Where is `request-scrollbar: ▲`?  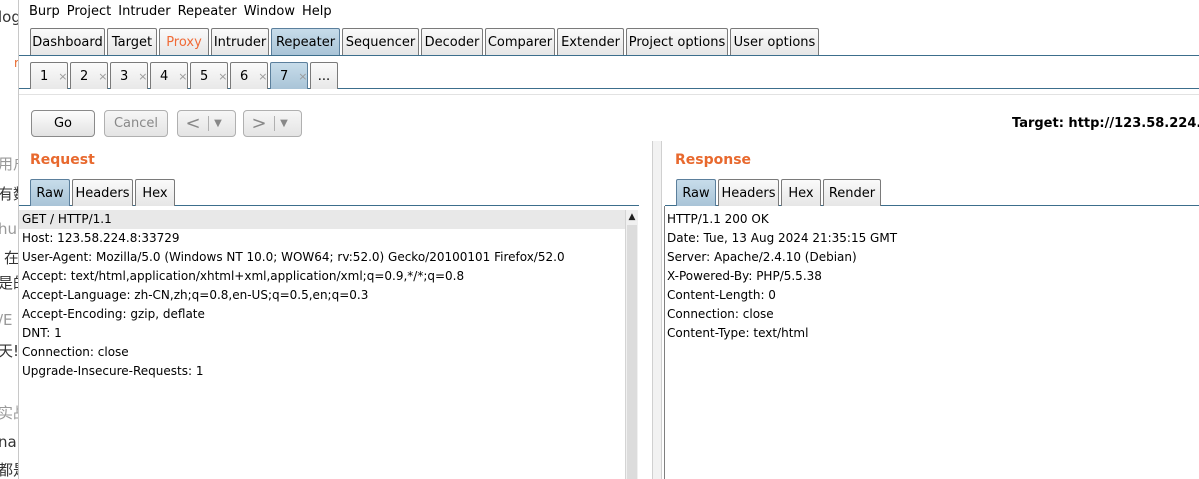 request-scrollbar: ▲ is located at coordinates (631, 344).